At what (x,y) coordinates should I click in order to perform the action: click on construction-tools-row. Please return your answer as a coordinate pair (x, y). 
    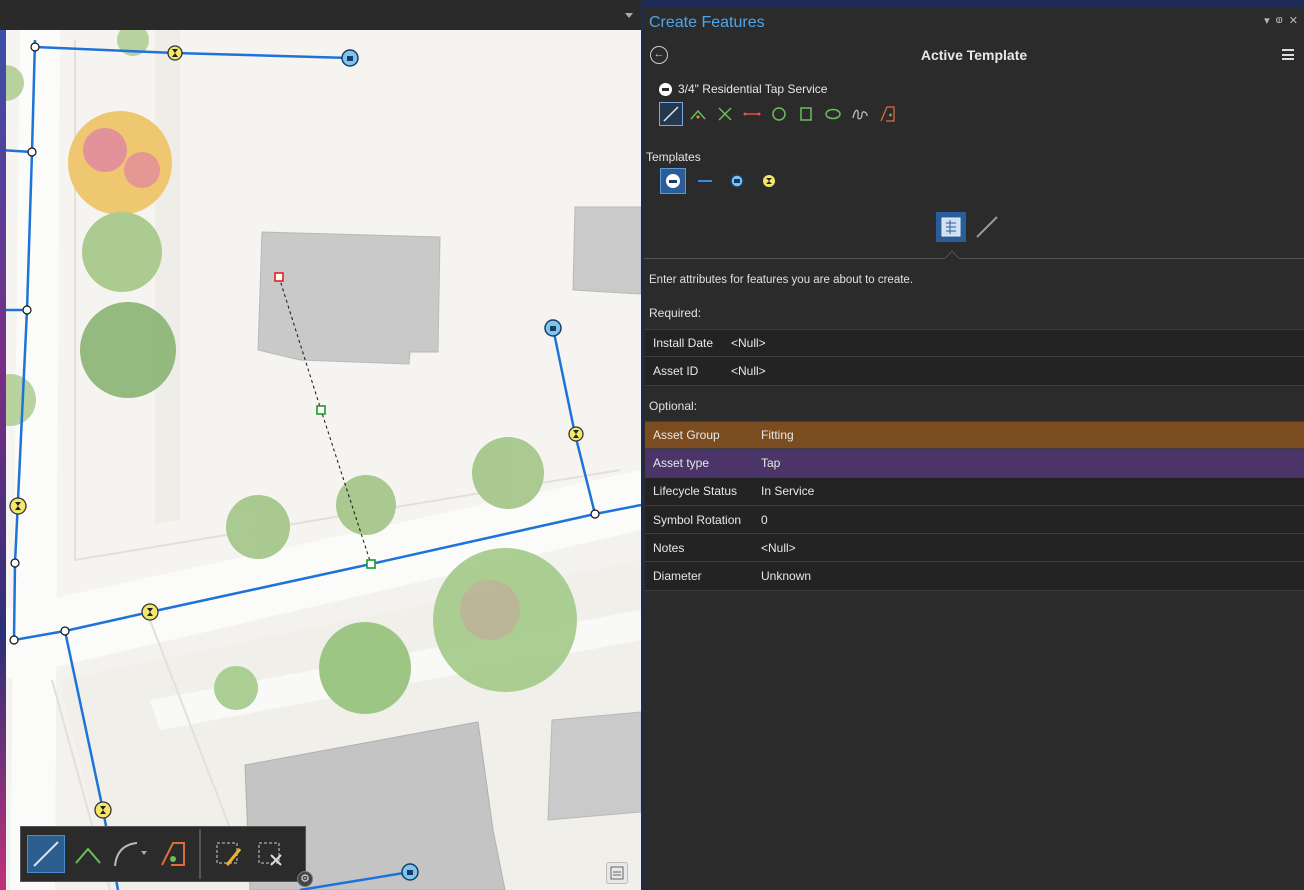
    Looking at the image, I should click on (779, 114).